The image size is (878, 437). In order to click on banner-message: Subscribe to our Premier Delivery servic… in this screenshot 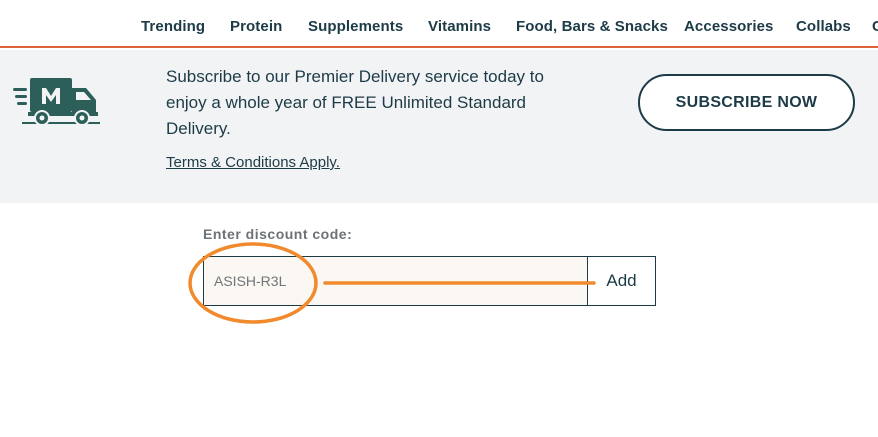, I will do `click(355, 102)`.